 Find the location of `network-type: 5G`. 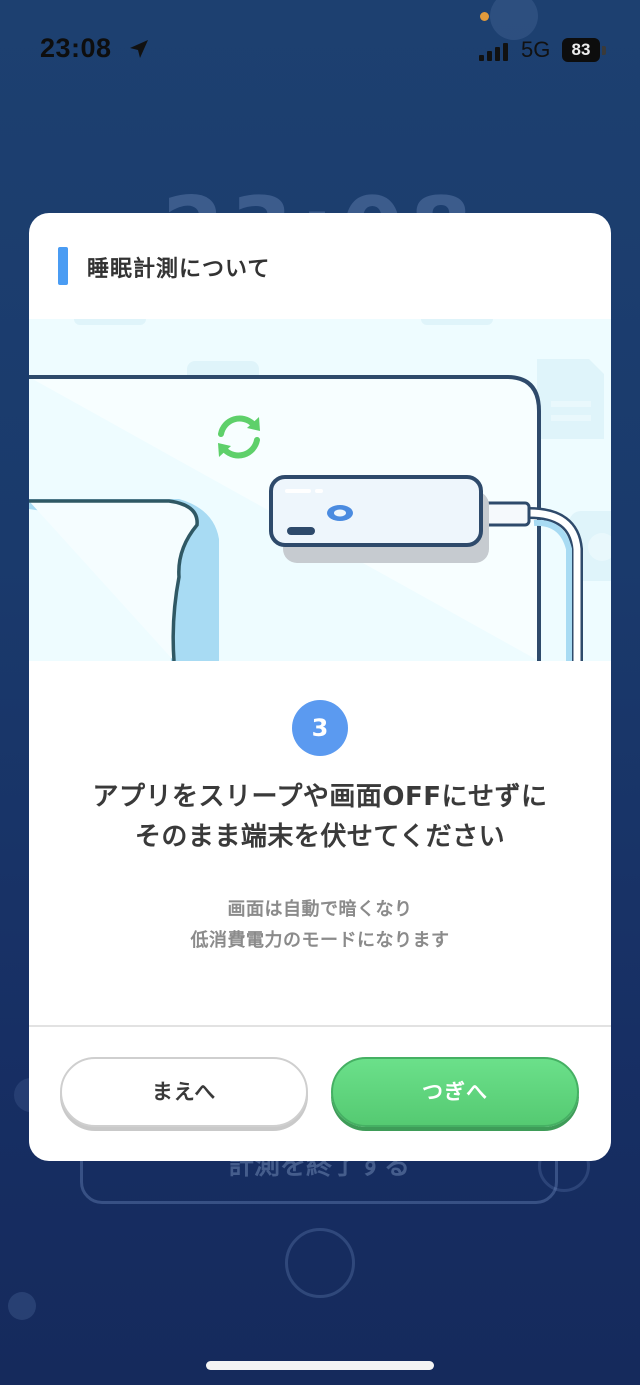

network-type: 5G is located at coordinates (536, 49).